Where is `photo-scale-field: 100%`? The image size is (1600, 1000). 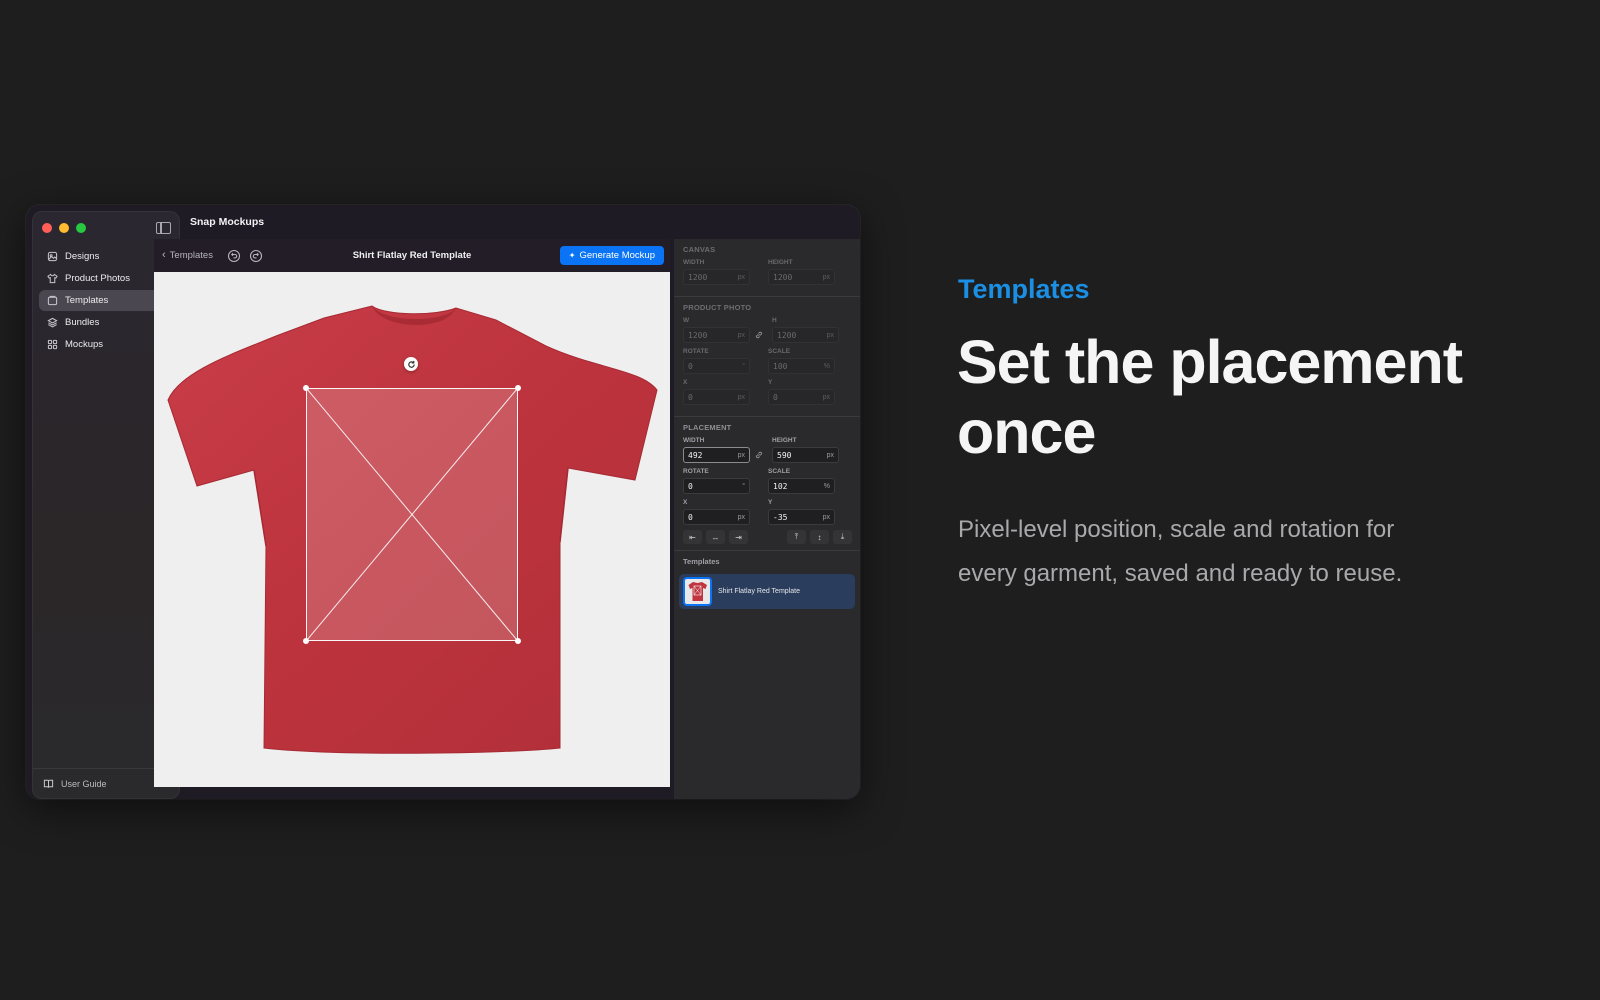 photo-scale-field: 100% is located at coordinates (801, 366).